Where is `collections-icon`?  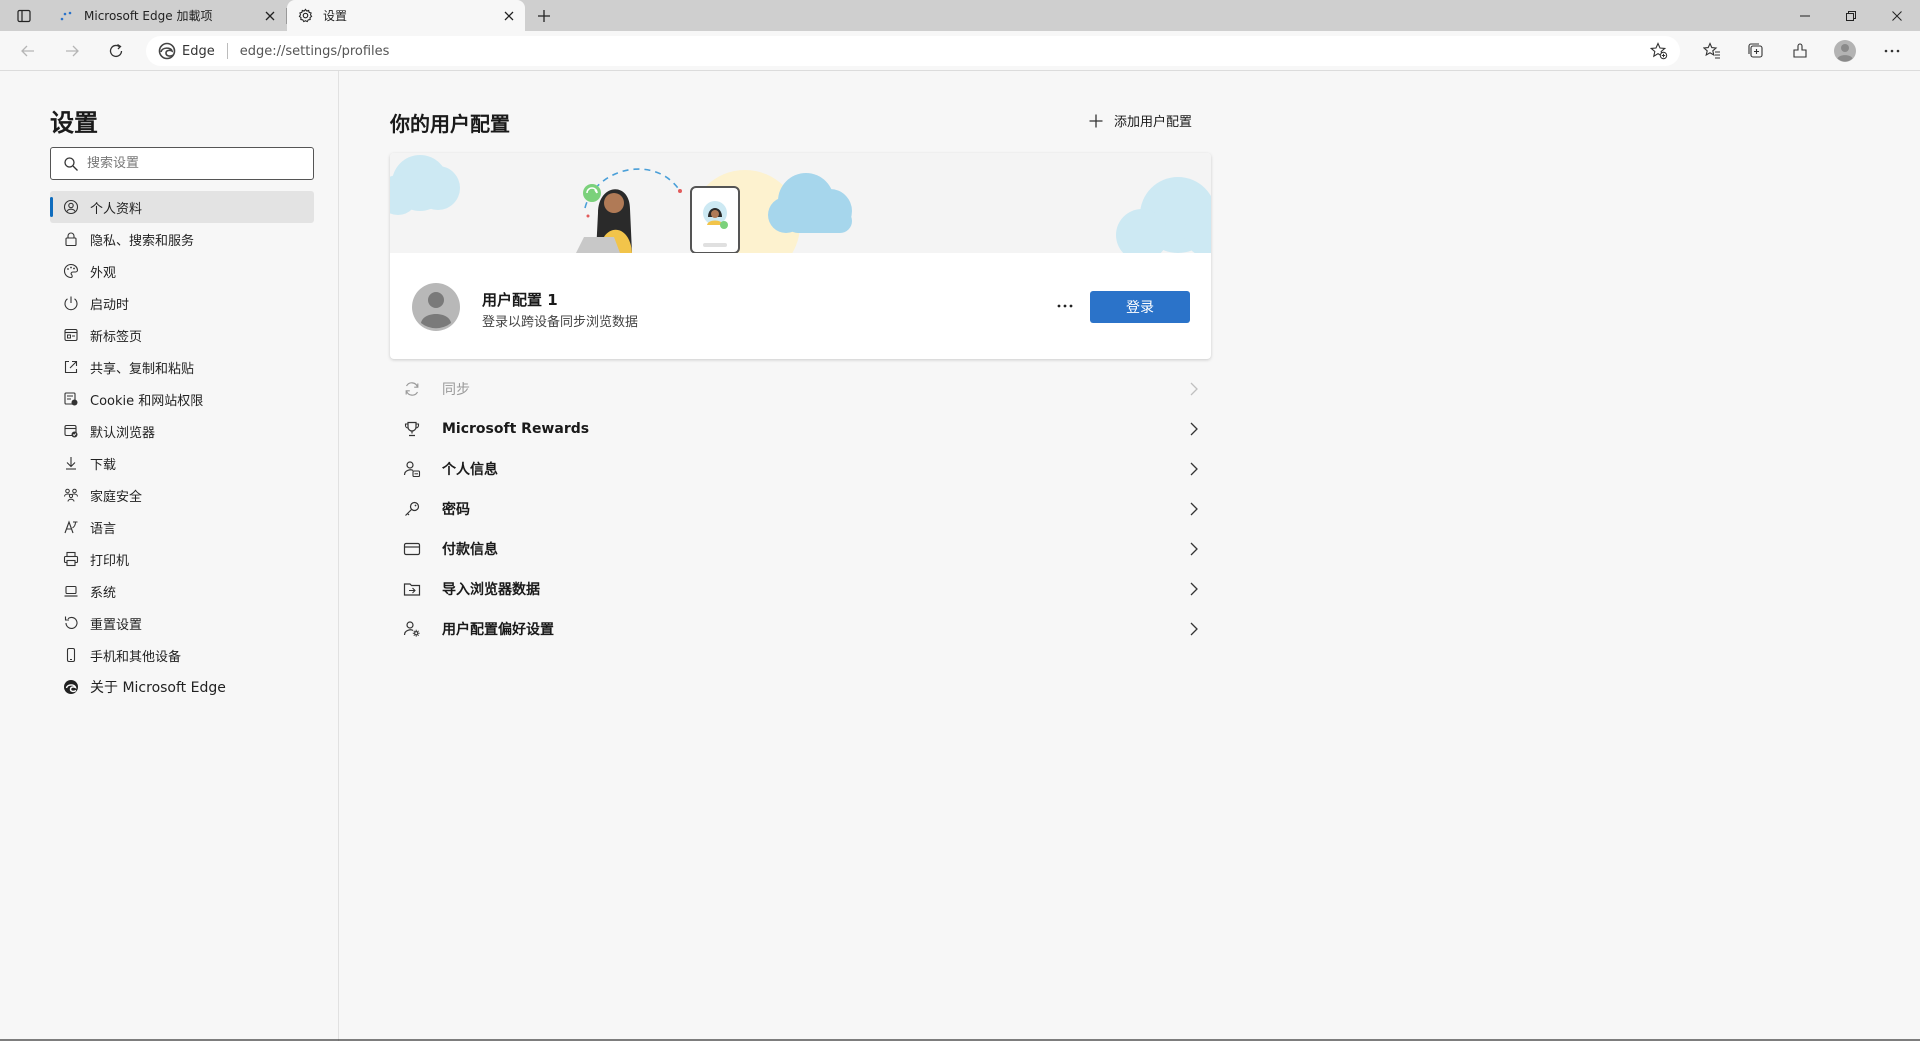
collections-icon is located at coordinates (1756, 51).